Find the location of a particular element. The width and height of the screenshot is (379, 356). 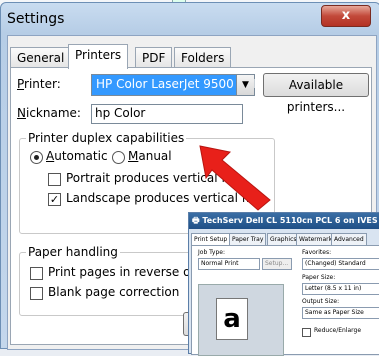

paper-size-label: Paper Size: is located at coordinates (319, 277).